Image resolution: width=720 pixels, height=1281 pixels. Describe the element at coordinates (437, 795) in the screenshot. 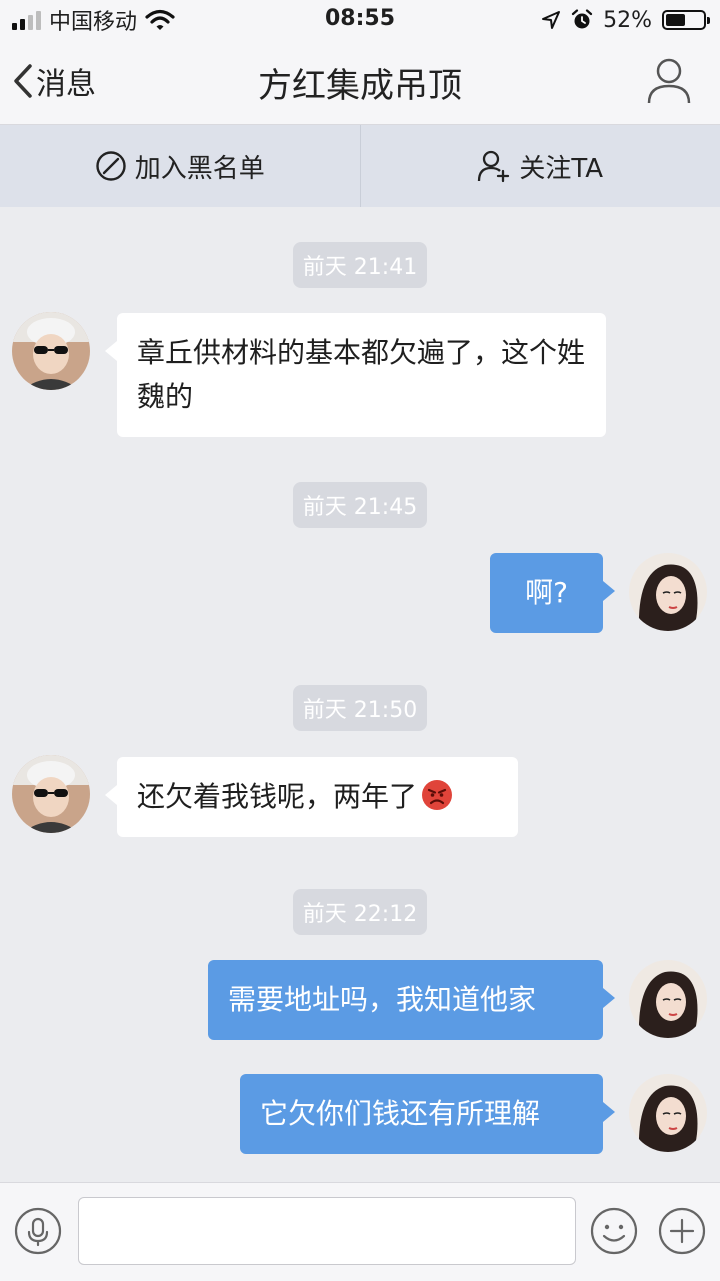

I see `angry-face-icon` at that location.